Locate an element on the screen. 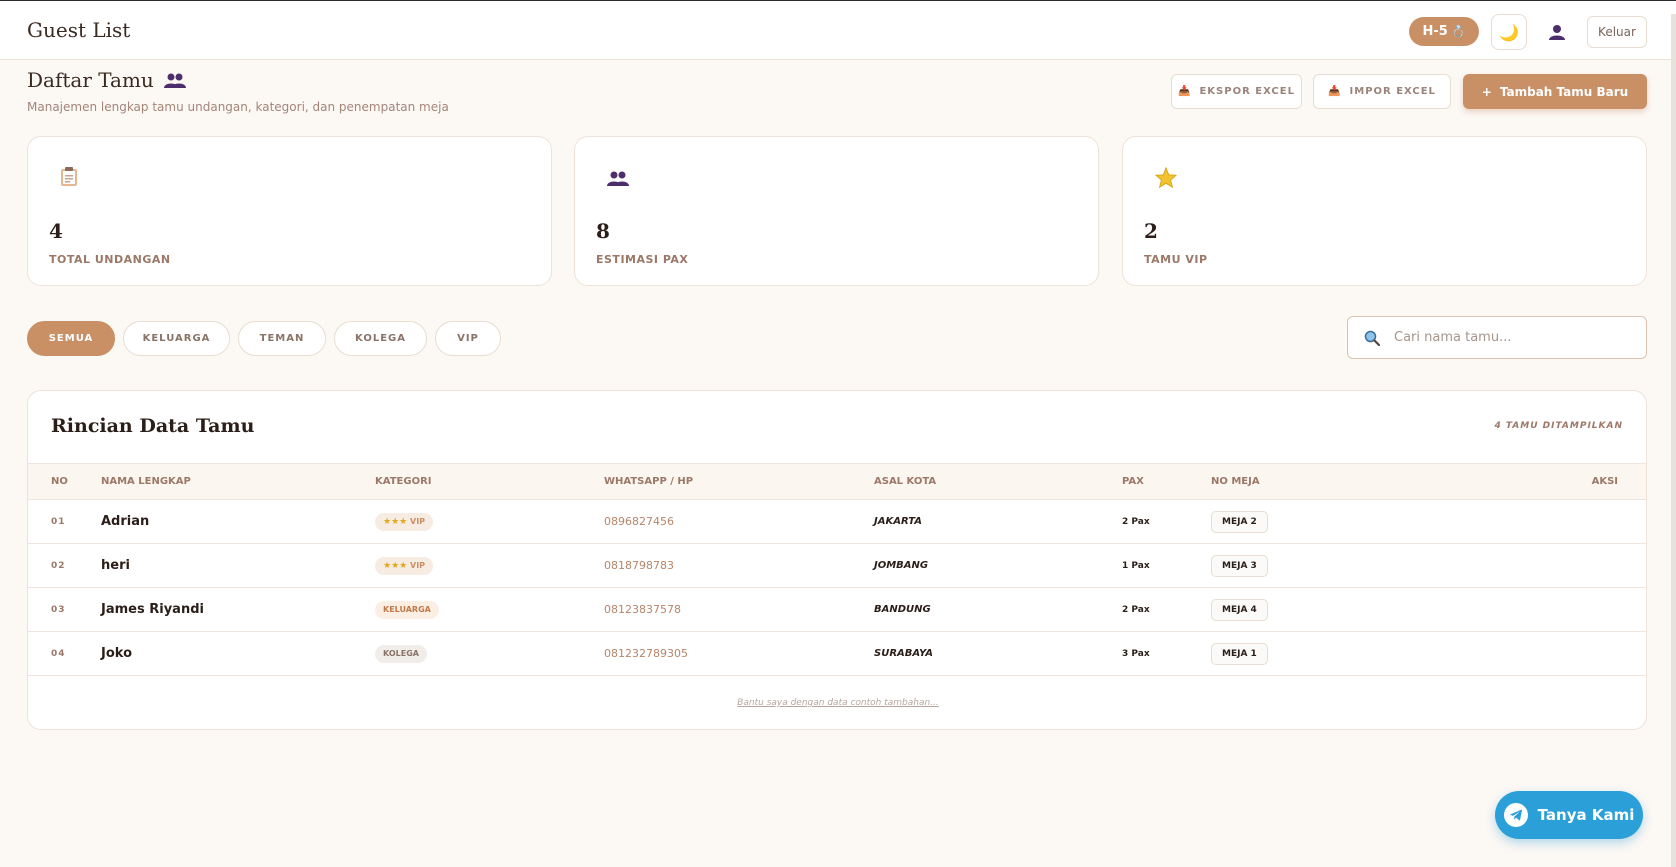 This screenshot has width=1676, height=867. ring-icon: 💍 is located at coordinates (1458, 31).